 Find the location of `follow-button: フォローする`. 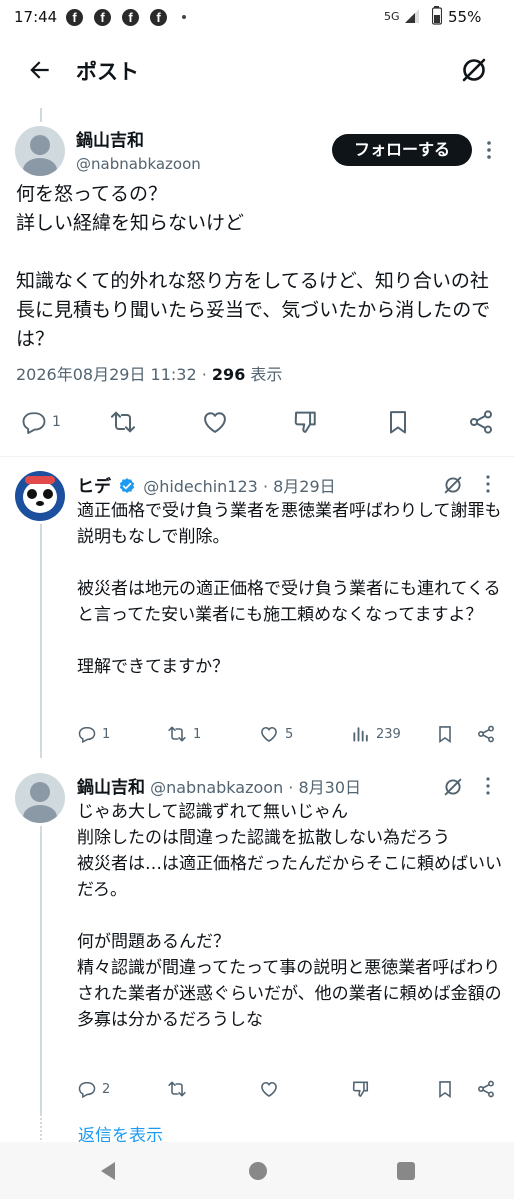

follow-button: フォローする is located at coordinates (402, 150).